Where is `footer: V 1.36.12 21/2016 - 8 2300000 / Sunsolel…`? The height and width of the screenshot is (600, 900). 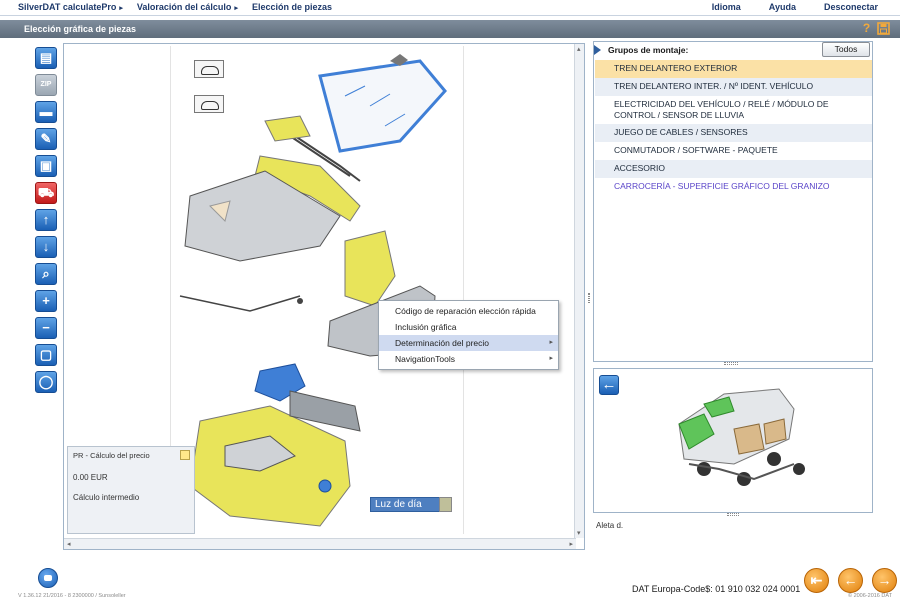 footer: V 1.36.12 21/2016 - 8 2300000 / Sunsolel… is located at coordinates (450, 582).